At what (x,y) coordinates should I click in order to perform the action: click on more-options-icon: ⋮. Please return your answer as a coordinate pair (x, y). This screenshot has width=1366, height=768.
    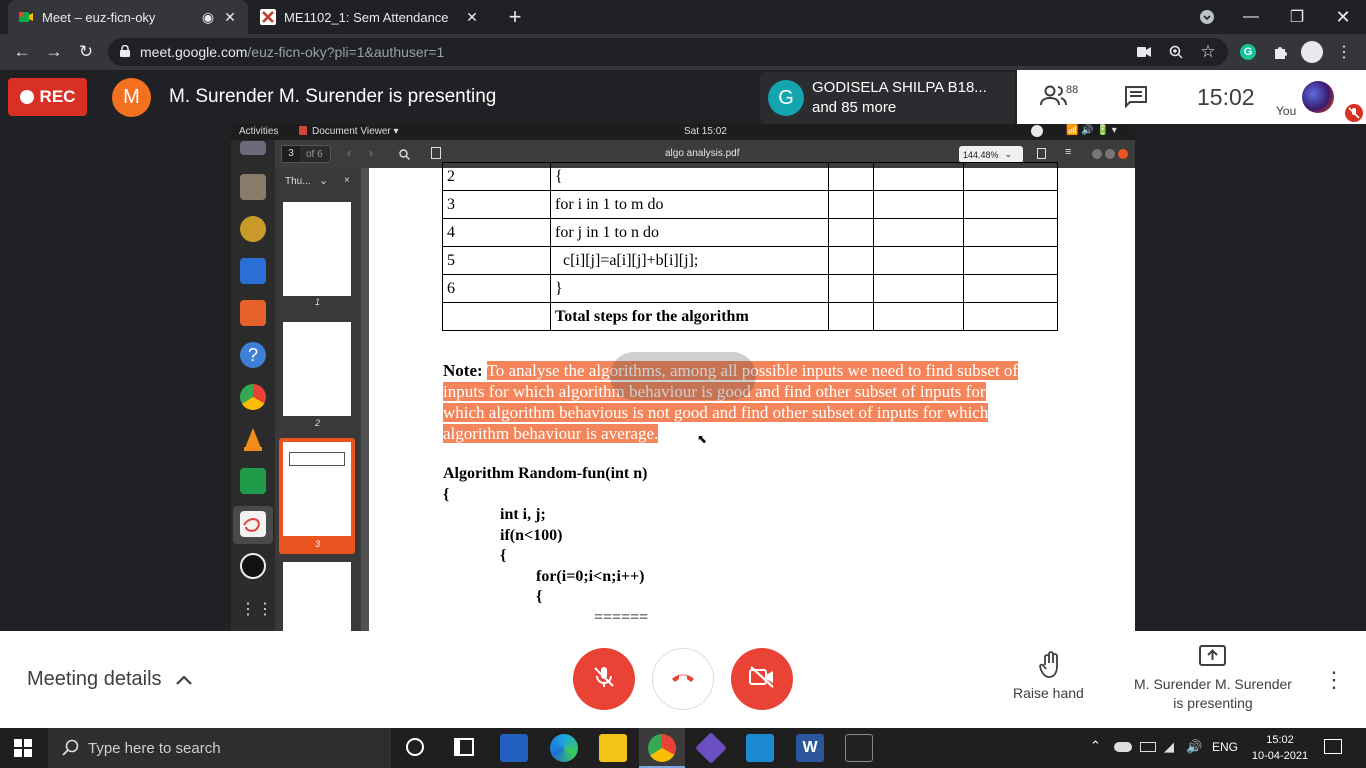
    Looking at the image, I should click on (1334, 680).